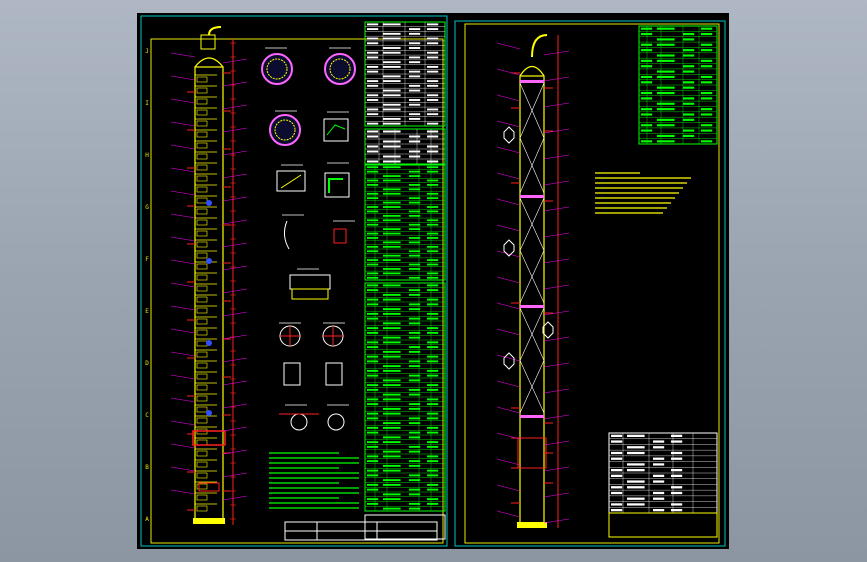 The height and width of the screenshot is (562, 867). What do you see at coordinates (405, 222) in the screenshot?
I see `parts-list-upper` at bounding box center [405, 222].